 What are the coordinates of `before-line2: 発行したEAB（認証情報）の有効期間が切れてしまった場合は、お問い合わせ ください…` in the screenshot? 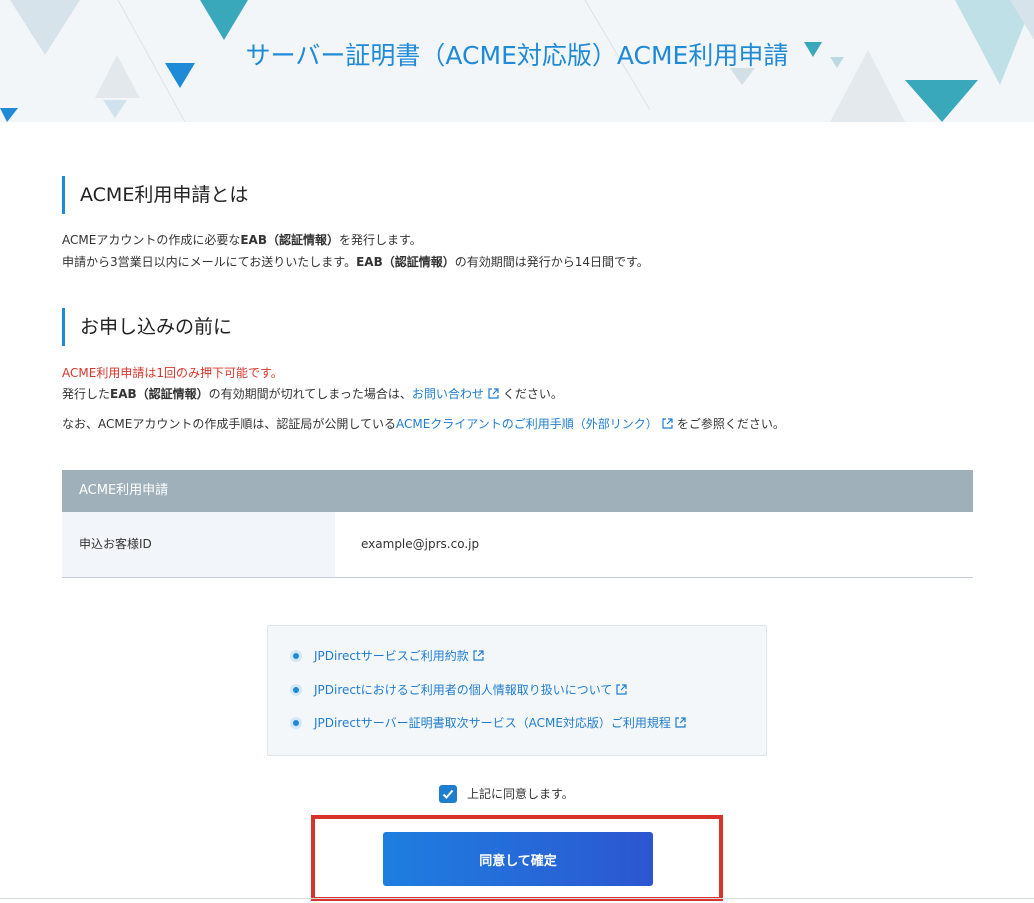 It's located at (312, 394).